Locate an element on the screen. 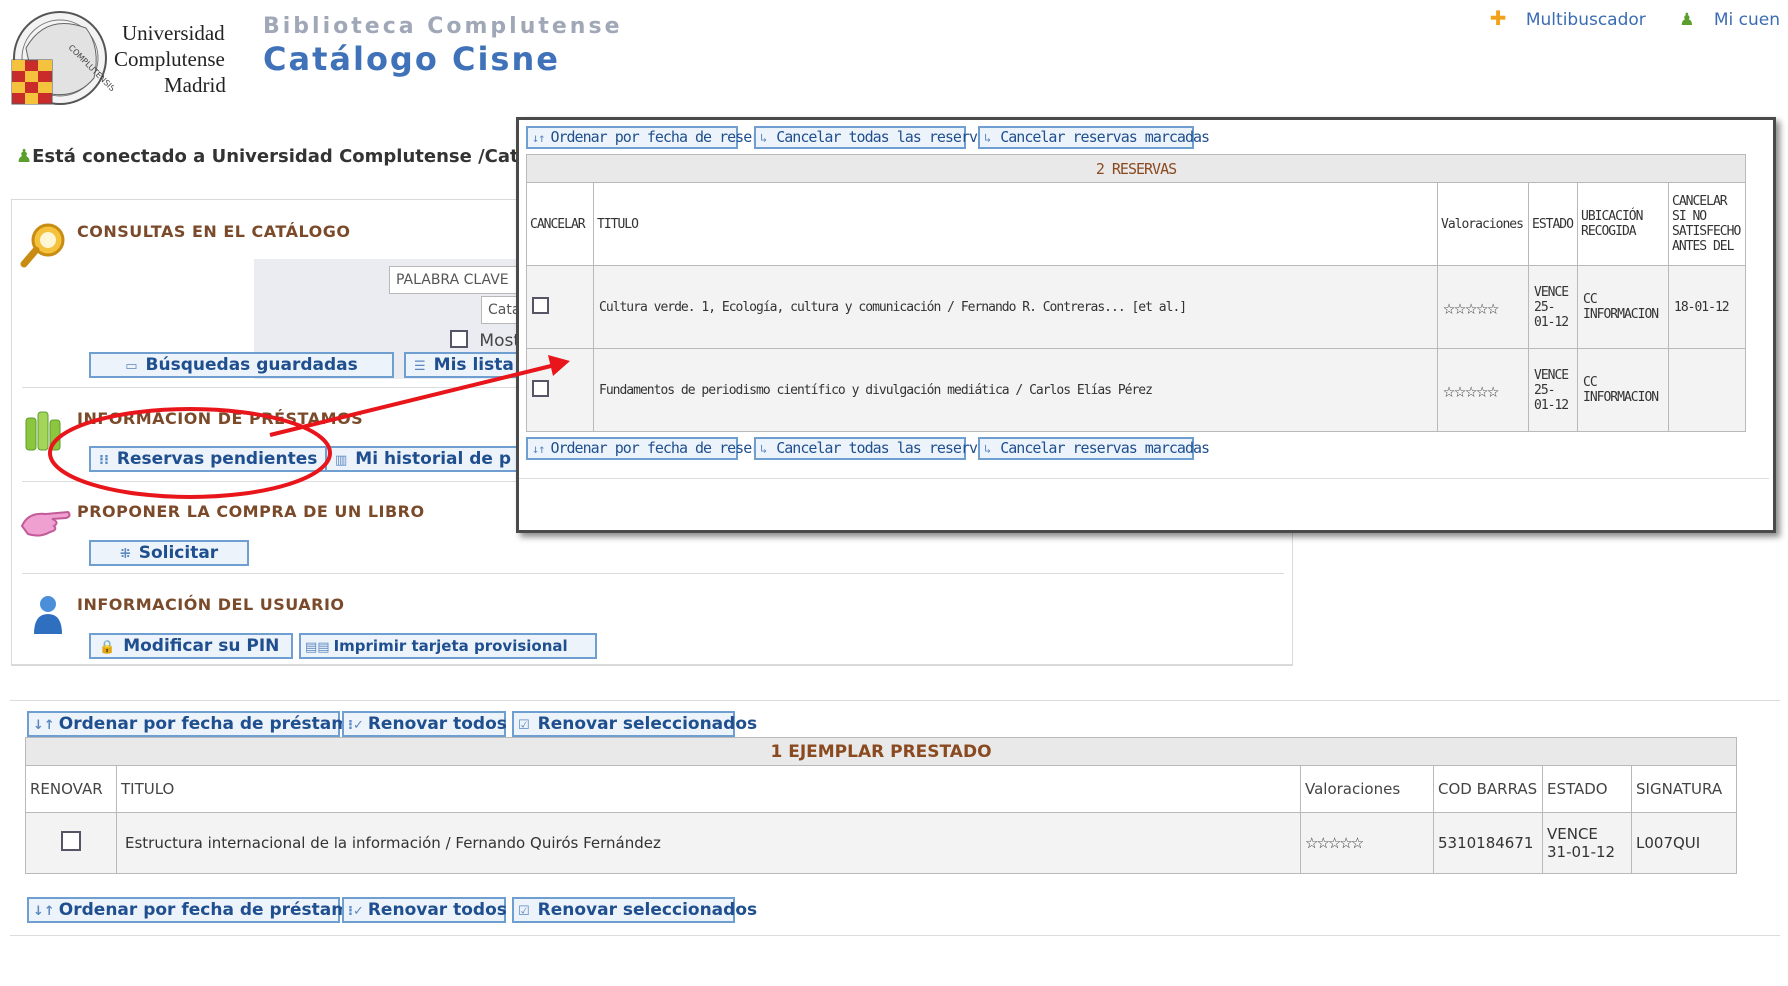 The width and height of the screenshot is (1788, 986). annotation-overlay is located at coordinates (309, 427).